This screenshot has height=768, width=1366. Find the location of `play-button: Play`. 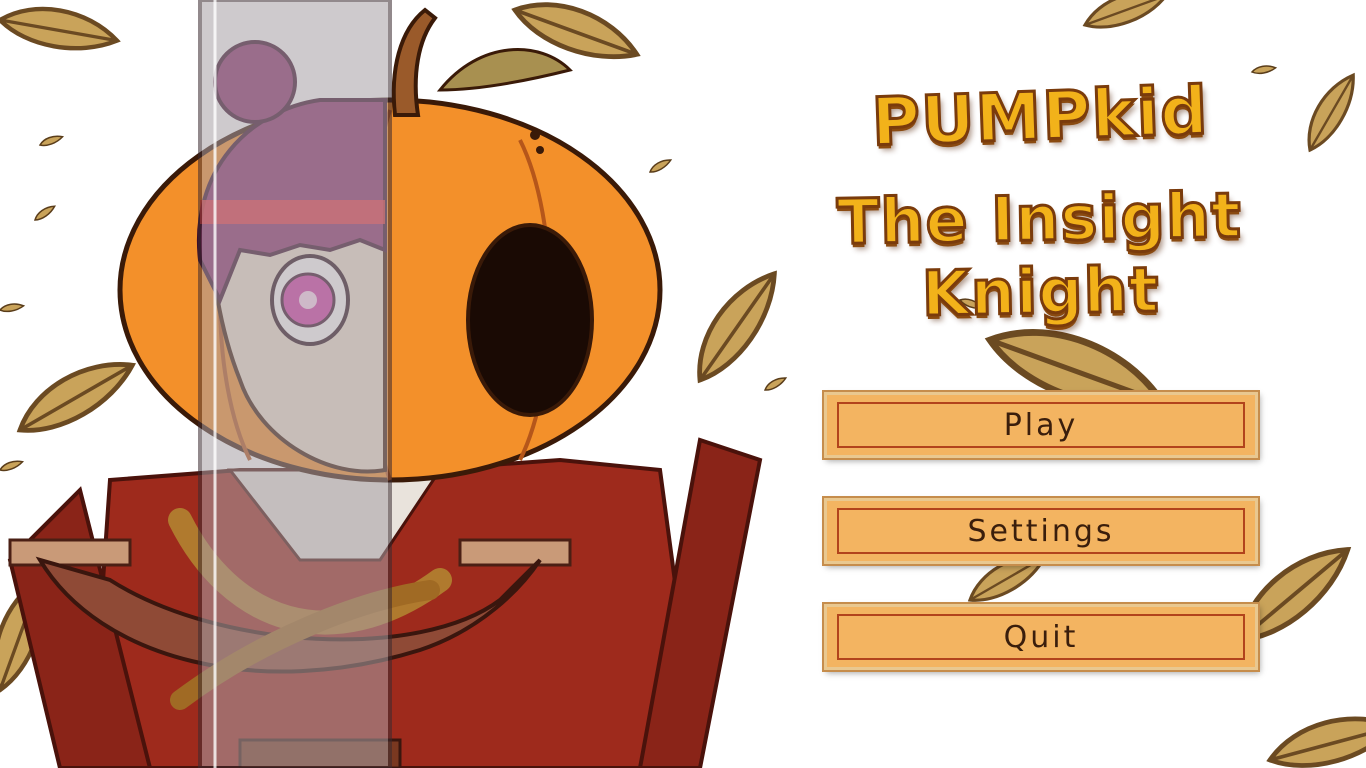

play-button: Play is located at coordinates (1041, 425).